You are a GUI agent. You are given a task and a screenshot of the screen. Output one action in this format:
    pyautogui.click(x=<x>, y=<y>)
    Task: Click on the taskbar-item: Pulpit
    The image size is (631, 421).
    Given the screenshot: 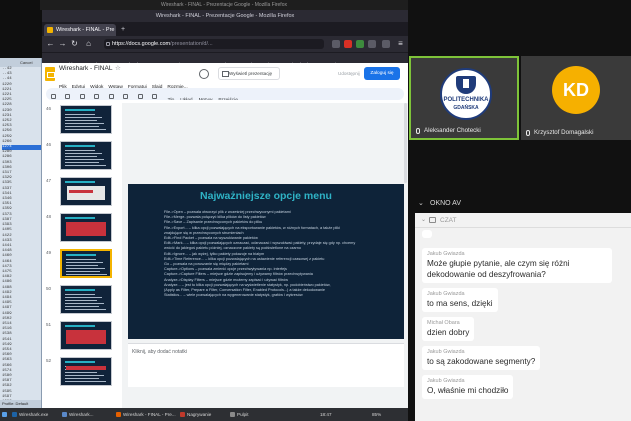 What is the action you would take?
    pyautogui.click(x=239, y=414)
    